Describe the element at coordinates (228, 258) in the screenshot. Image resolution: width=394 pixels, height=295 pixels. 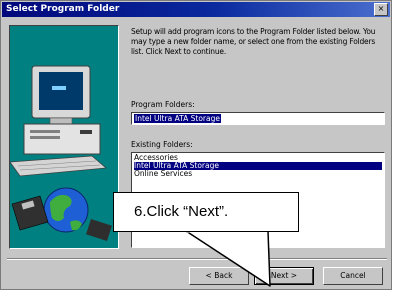
I see `callout-pointer` at that location.